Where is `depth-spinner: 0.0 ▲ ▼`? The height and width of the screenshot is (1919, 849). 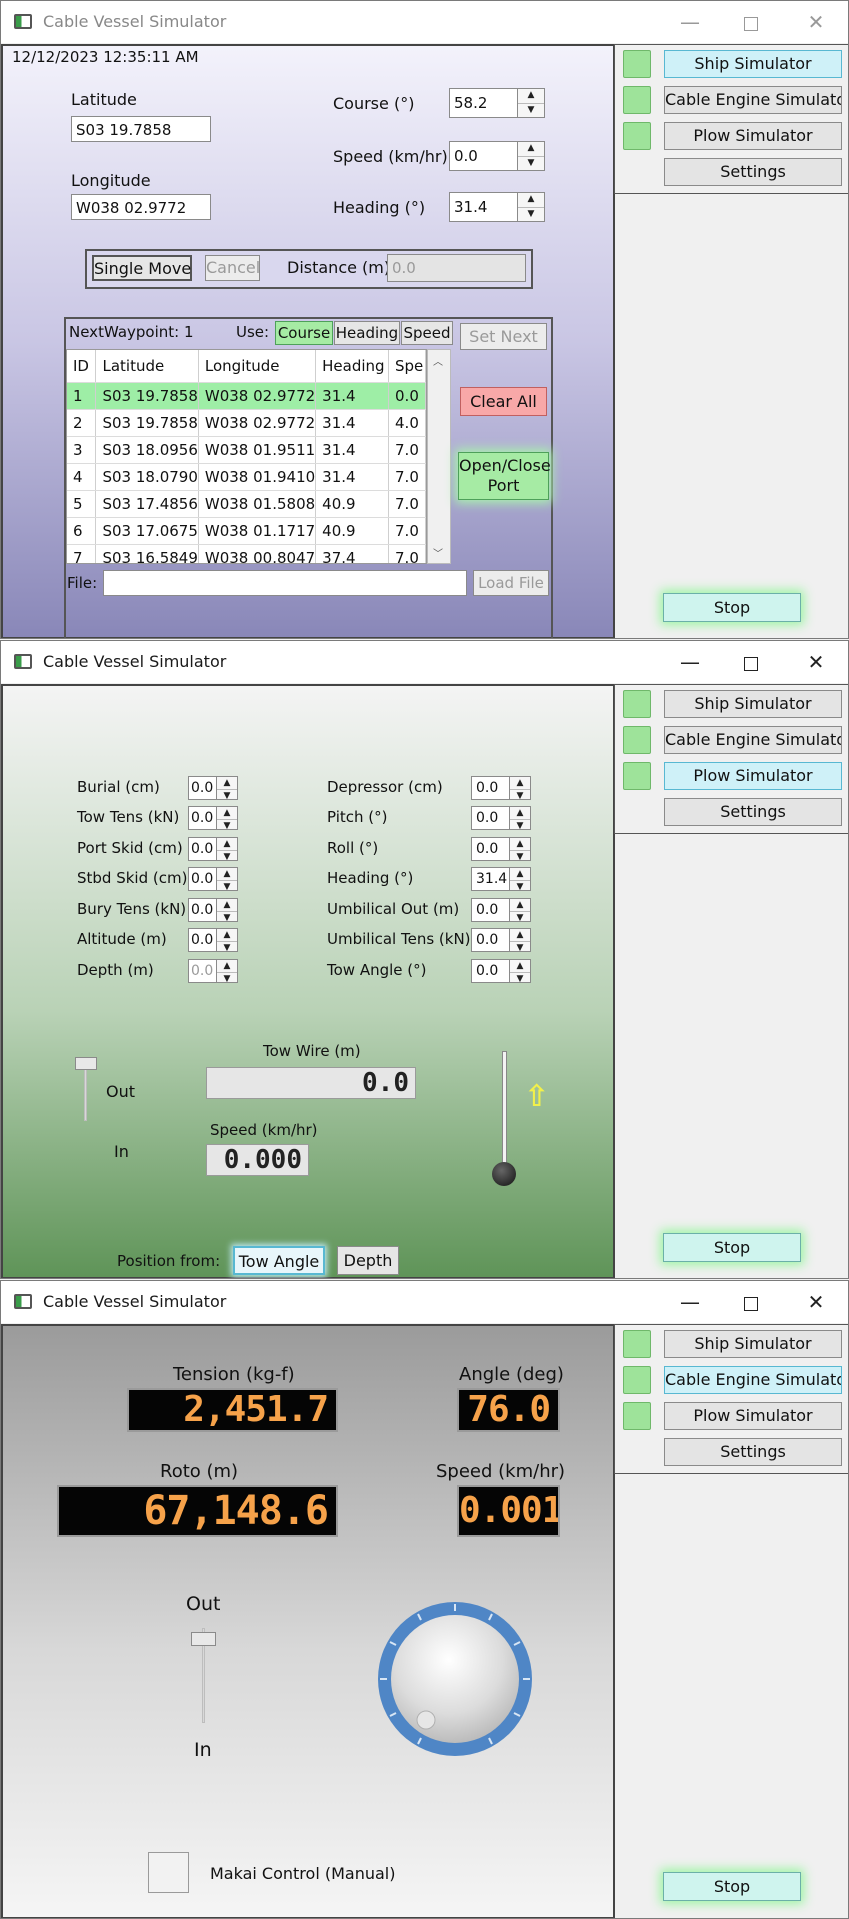
depth-spinner: 0.0 ▲ ▼ is located at coordinates (213, 971).